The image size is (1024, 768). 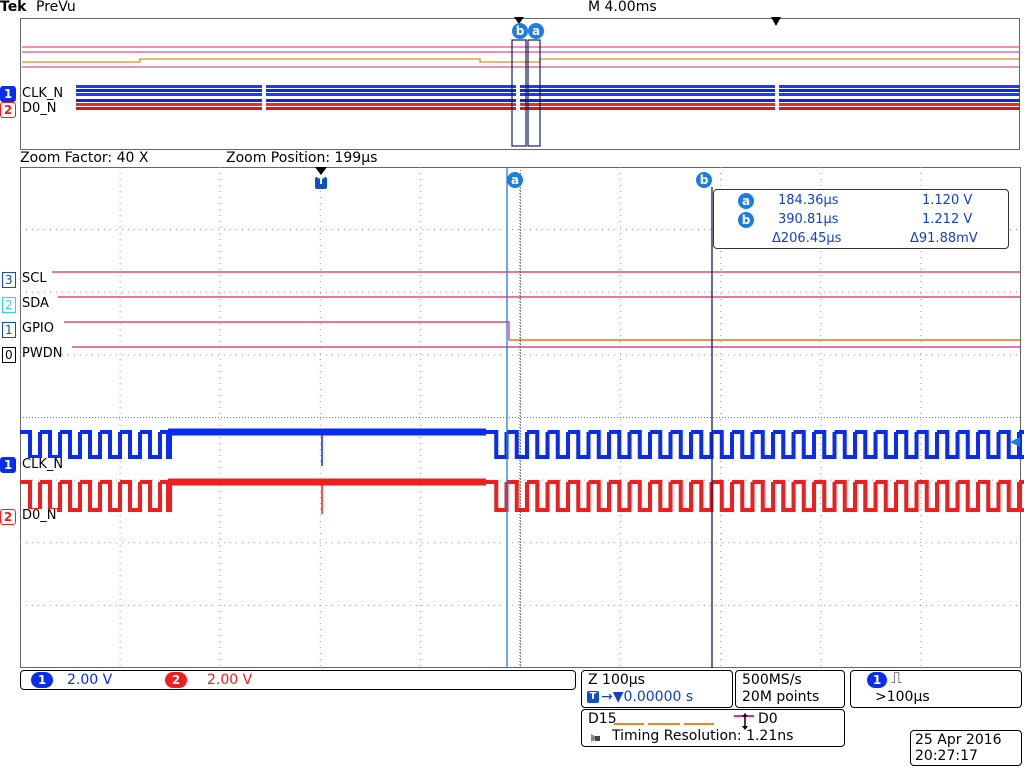 I want to click on timing-resolution: Timing Resolution: 1.21ns, so click(x=703, y=736).